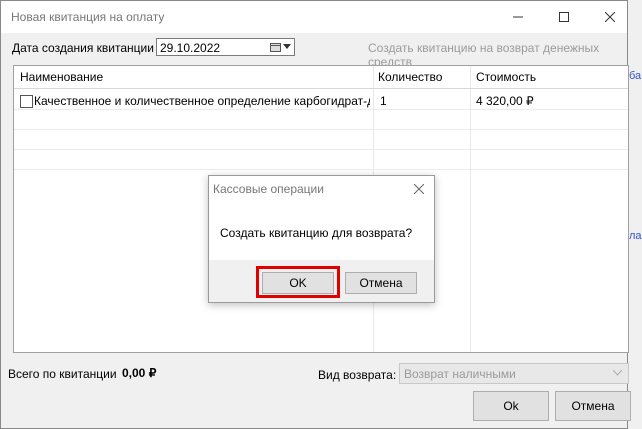 The width and height of the screenshot is (642, 429). Describe the element at coordinates (383, 101) in the screenshot. I see `row-quantity: 1` at that location.